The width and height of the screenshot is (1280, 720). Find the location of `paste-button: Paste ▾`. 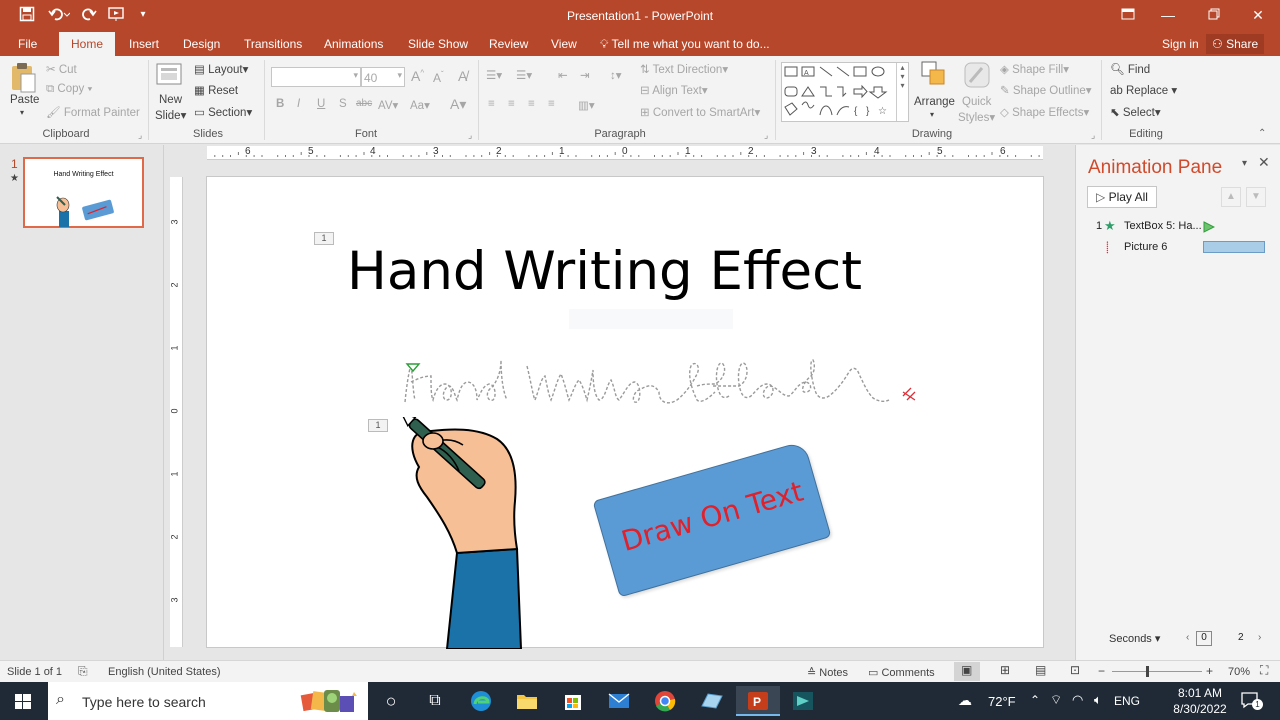

paste-button: Paste ▾ is located at coordinates (24, 90).